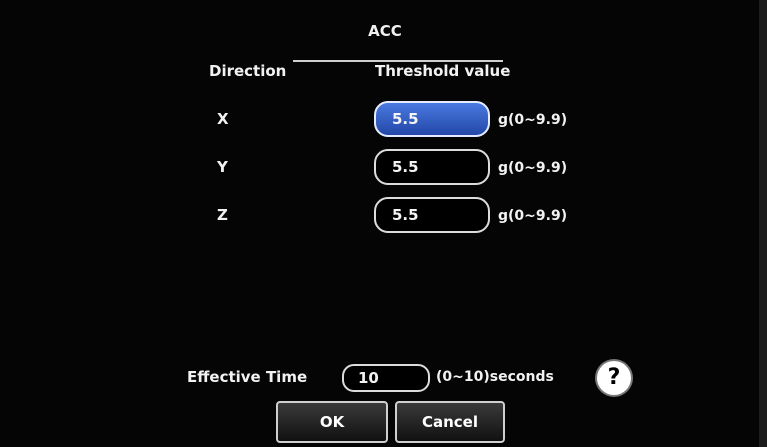 This screenshot has height=447, width=767. I want to click on axis-y-threshold-input: 5.5, so click(432, 167).